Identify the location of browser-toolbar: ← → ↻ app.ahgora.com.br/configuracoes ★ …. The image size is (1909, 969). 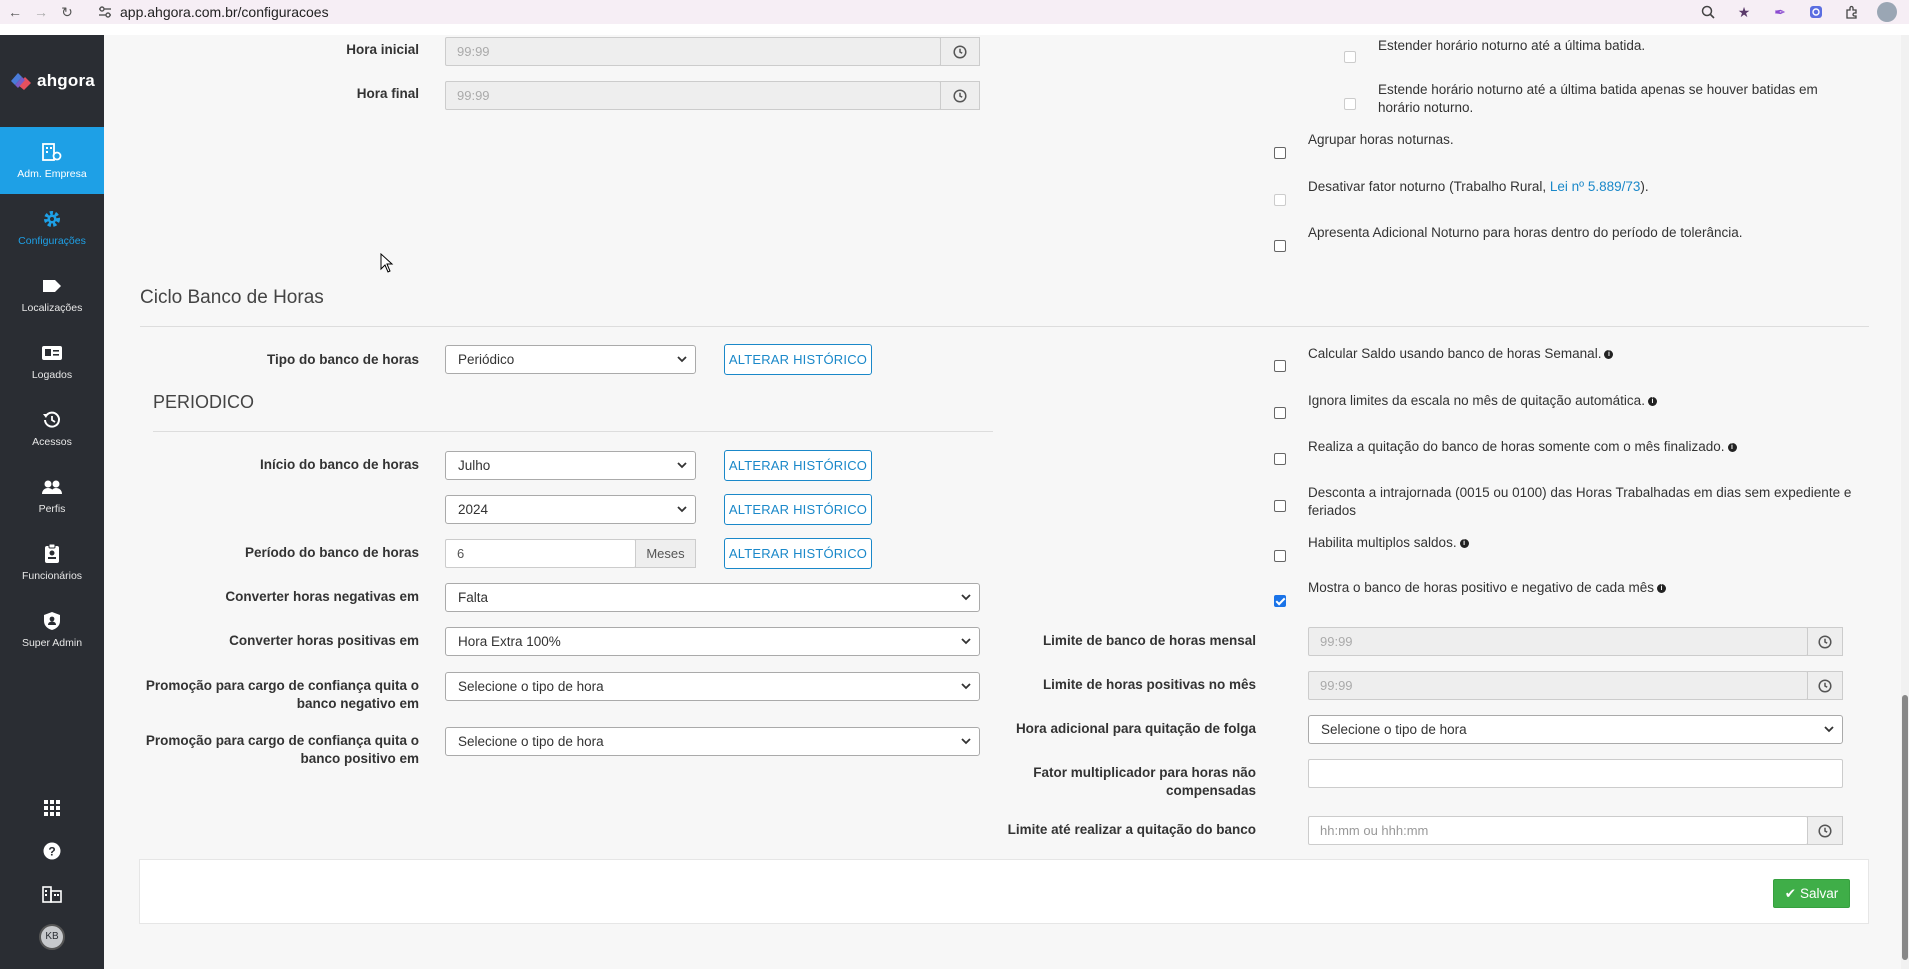
(954, 12).